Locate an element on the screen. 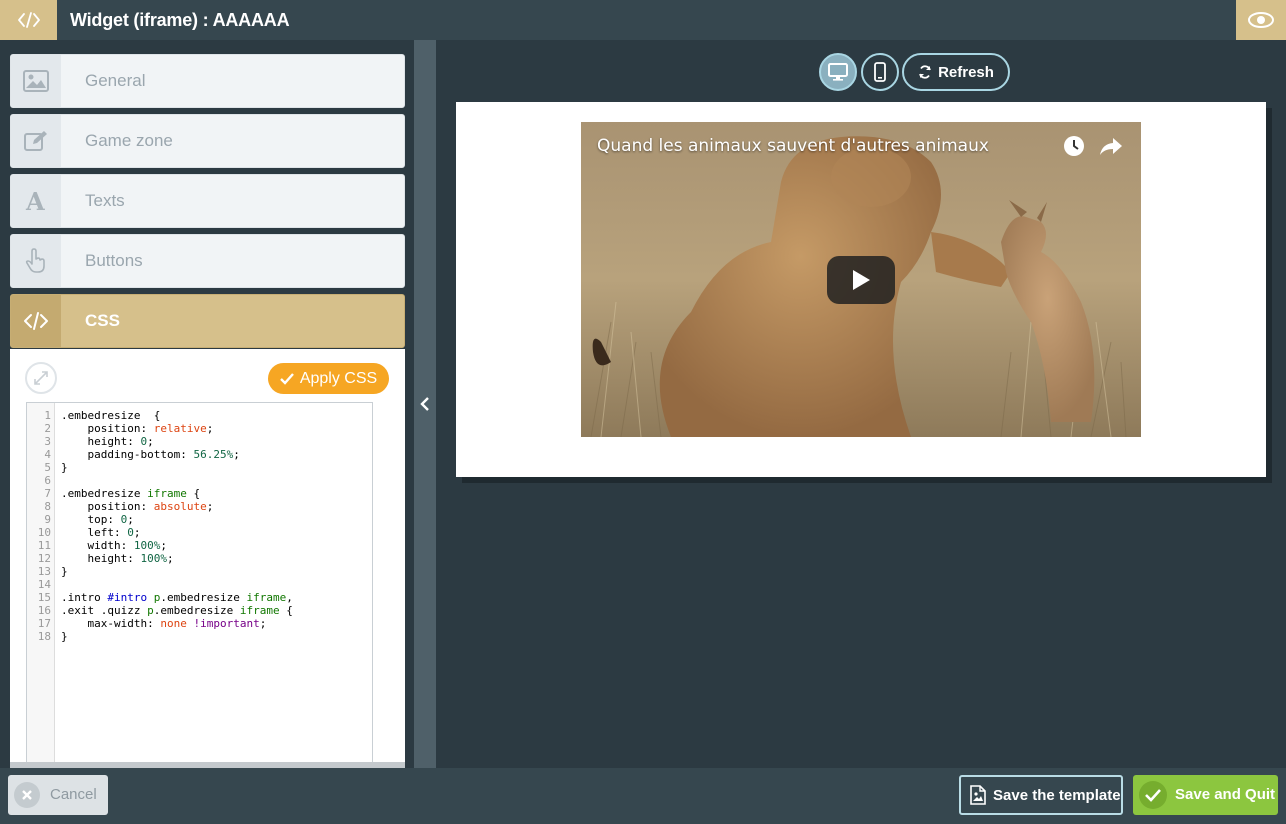  code-line: 8 position: absolute; is located at coordinates (129, 506).